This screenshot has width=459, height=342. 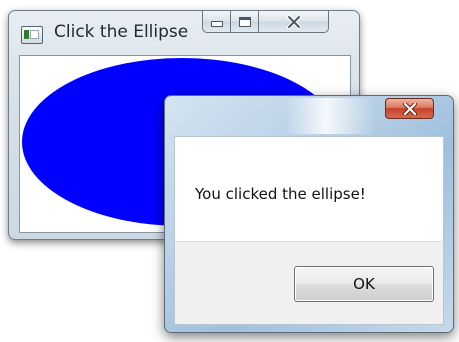 I want to click on dialog-close-button, so click(x=409, y=108).